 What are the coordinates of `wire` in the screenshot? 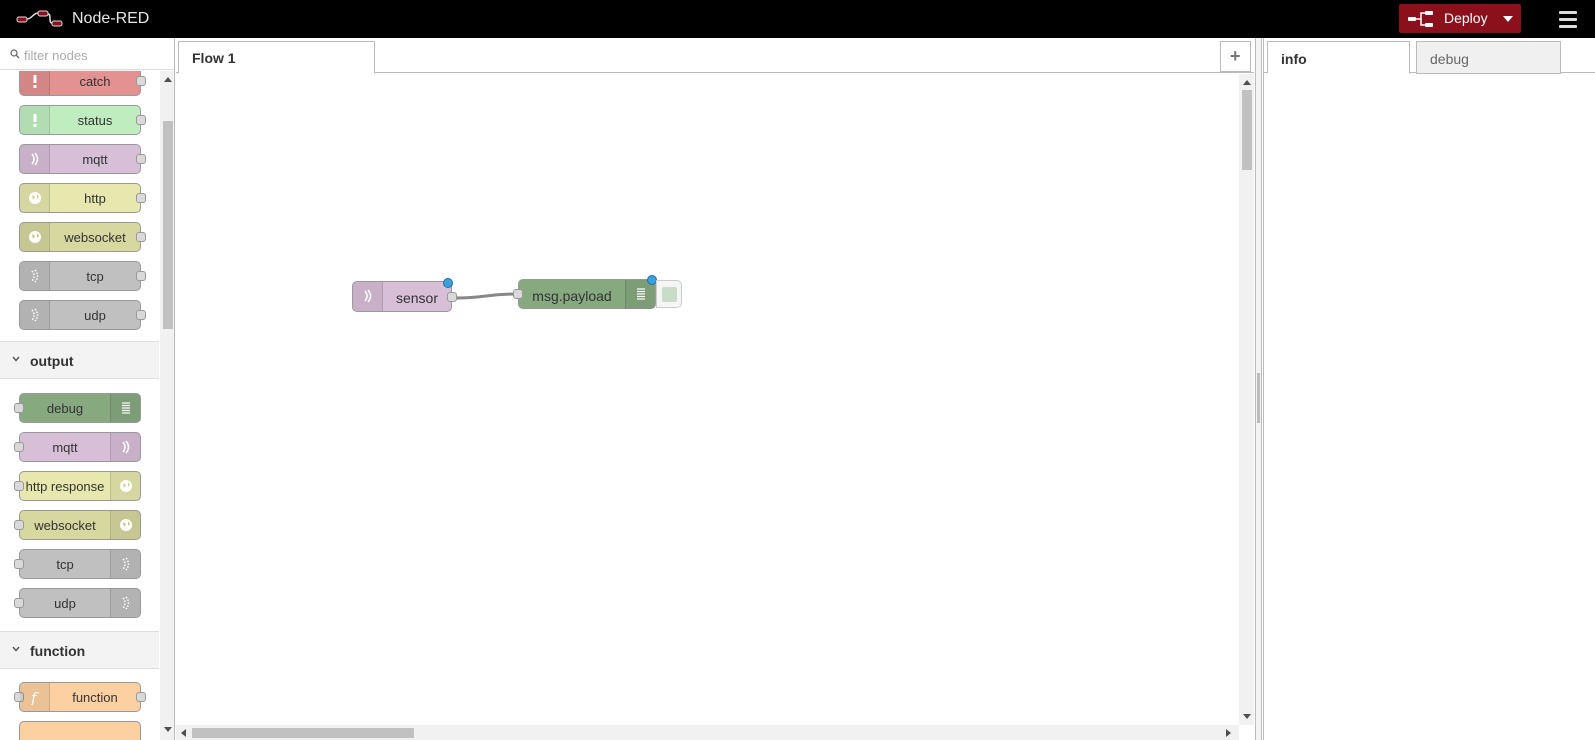 It's located at (486, 296).